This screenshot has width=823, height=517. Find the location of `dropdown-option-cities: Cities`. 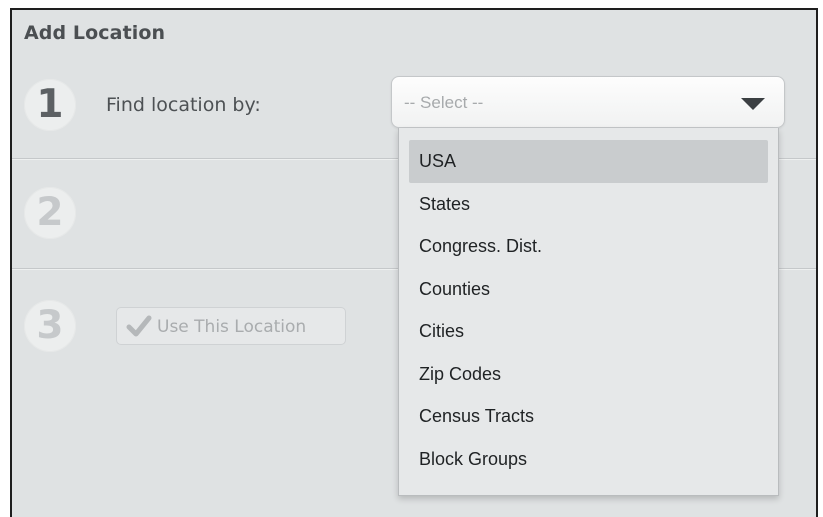

dropdown-option-cities: Cities is located at coordinates (588, 331).